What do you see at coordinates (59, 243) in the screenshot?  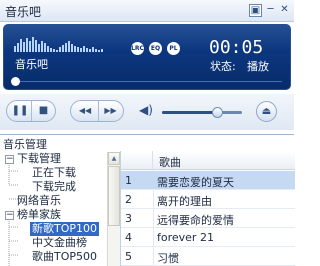 I see `tree-item-chinese-hits: 中文金曲榜` at bounding box center [59, 243].